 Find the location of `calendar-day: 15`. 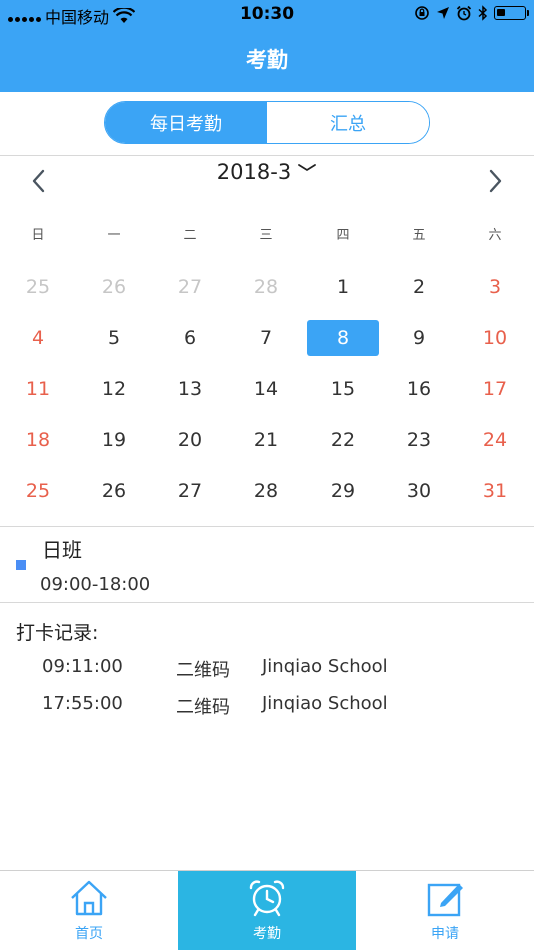

calendar-day: 15 is located at coordinates (343, 389).